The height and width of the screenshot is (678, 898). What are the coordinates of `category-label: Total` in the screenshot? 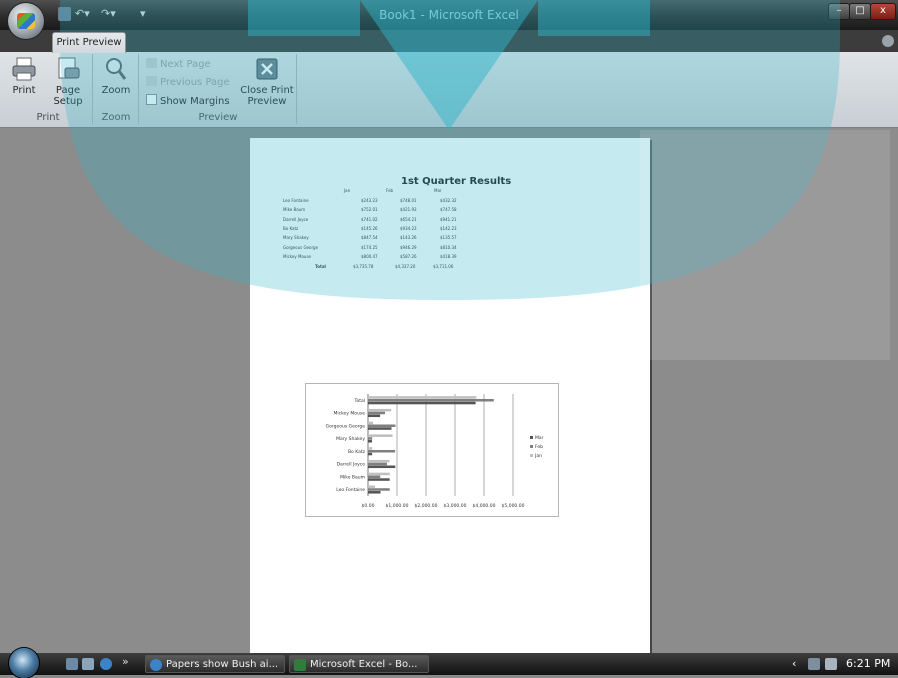 It's located at (359, 401).